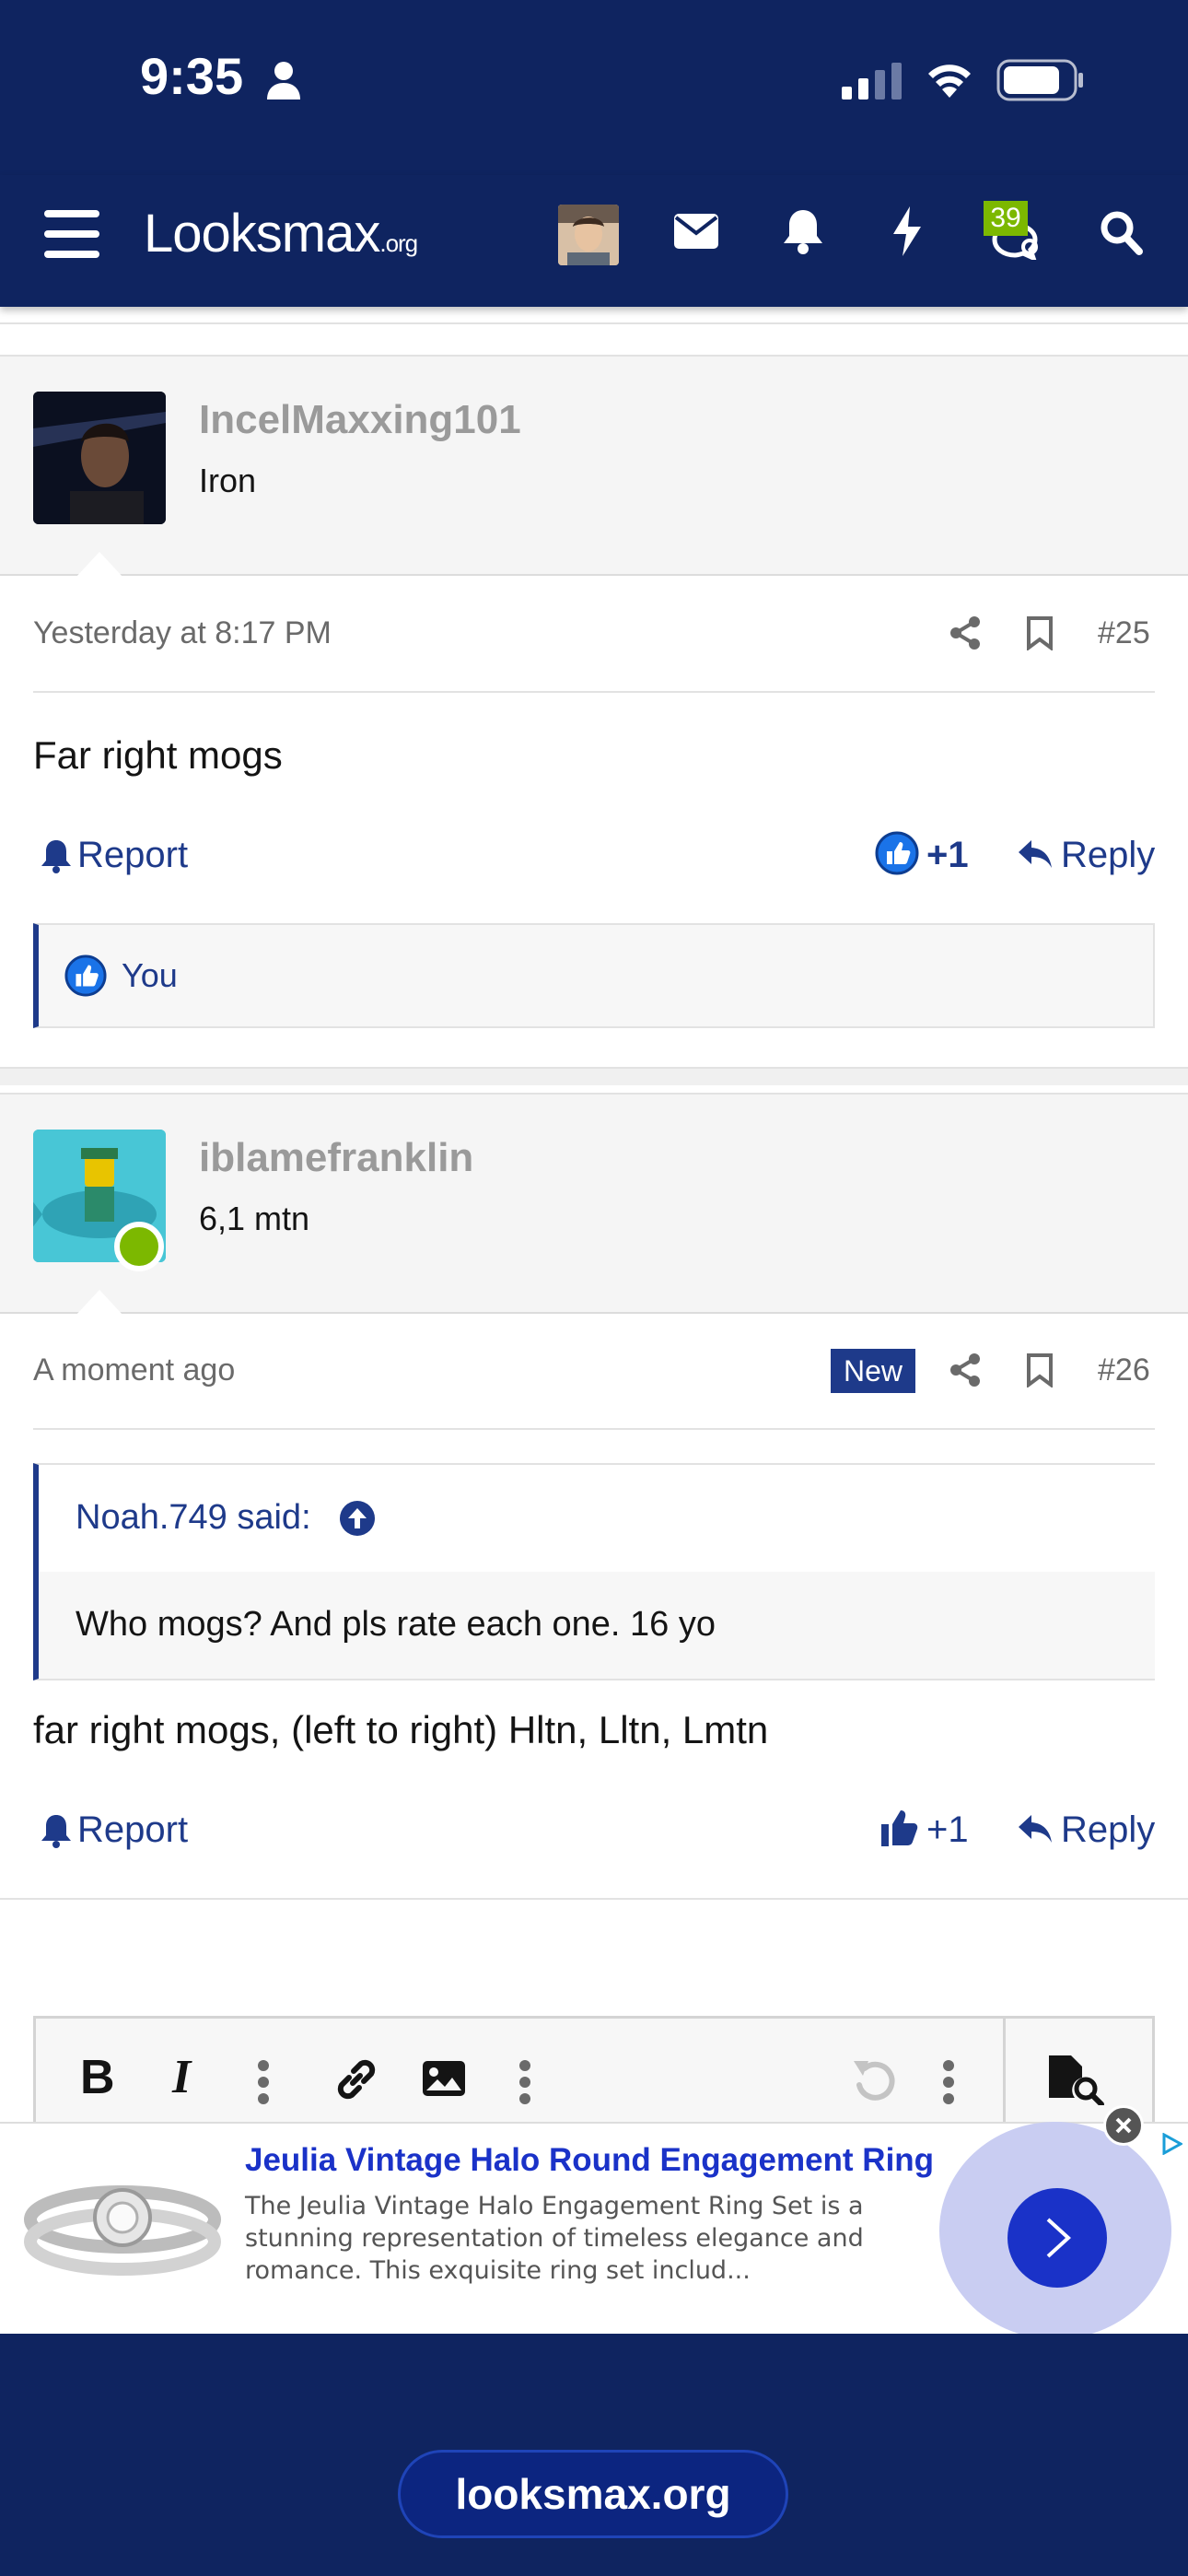  What do you see at coordinates (181, 2077) in the screenshot?
I see `italic-icon: I` at bounding box center [181, 2077].